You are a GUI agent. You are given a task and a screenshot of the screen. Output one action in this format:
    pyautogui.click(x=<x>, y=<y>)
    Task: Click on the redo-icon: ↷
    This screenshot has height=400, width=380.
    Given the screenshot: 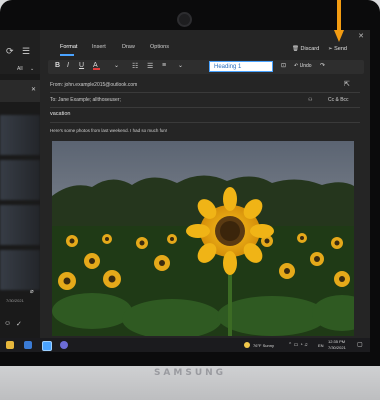 What is the action you would take?
    pyautogui.click(x=322, y=65)
    